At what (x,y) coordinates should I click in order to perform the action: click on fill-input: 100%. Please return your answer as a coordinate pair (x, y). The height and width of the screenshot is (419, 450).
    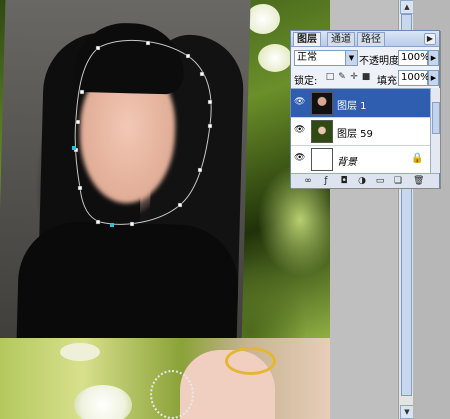
    Looking at the image, I should click on (414, 78).